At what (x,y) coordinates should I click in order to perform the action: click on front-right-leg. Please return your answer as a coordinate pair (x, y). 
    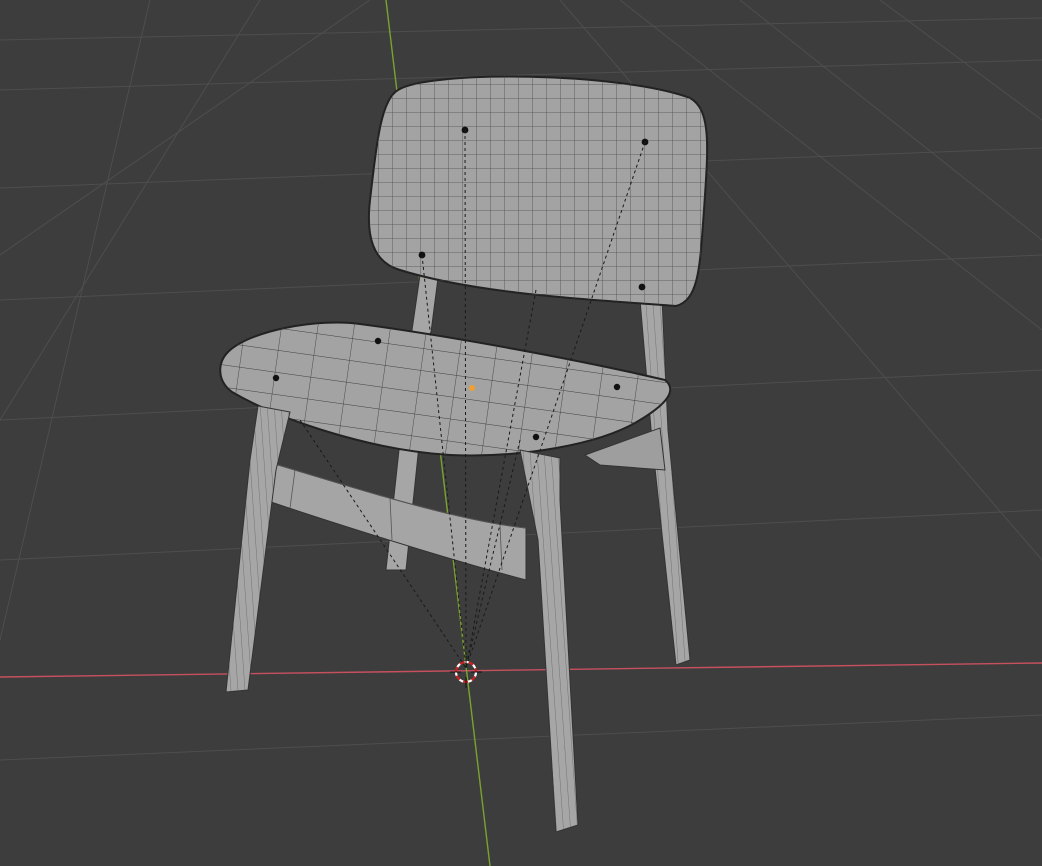
    Looking at the image, I should click on (549, 641).